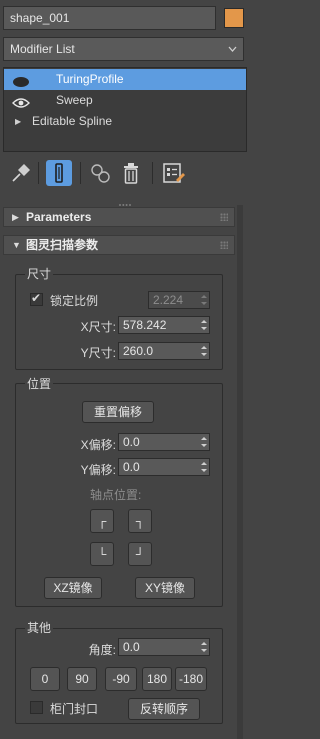  What do you see at coordinates (74, 301) in the screenshot?
I see `lock-ratio-label: 锁定比例` at bounding box center [74, 301].